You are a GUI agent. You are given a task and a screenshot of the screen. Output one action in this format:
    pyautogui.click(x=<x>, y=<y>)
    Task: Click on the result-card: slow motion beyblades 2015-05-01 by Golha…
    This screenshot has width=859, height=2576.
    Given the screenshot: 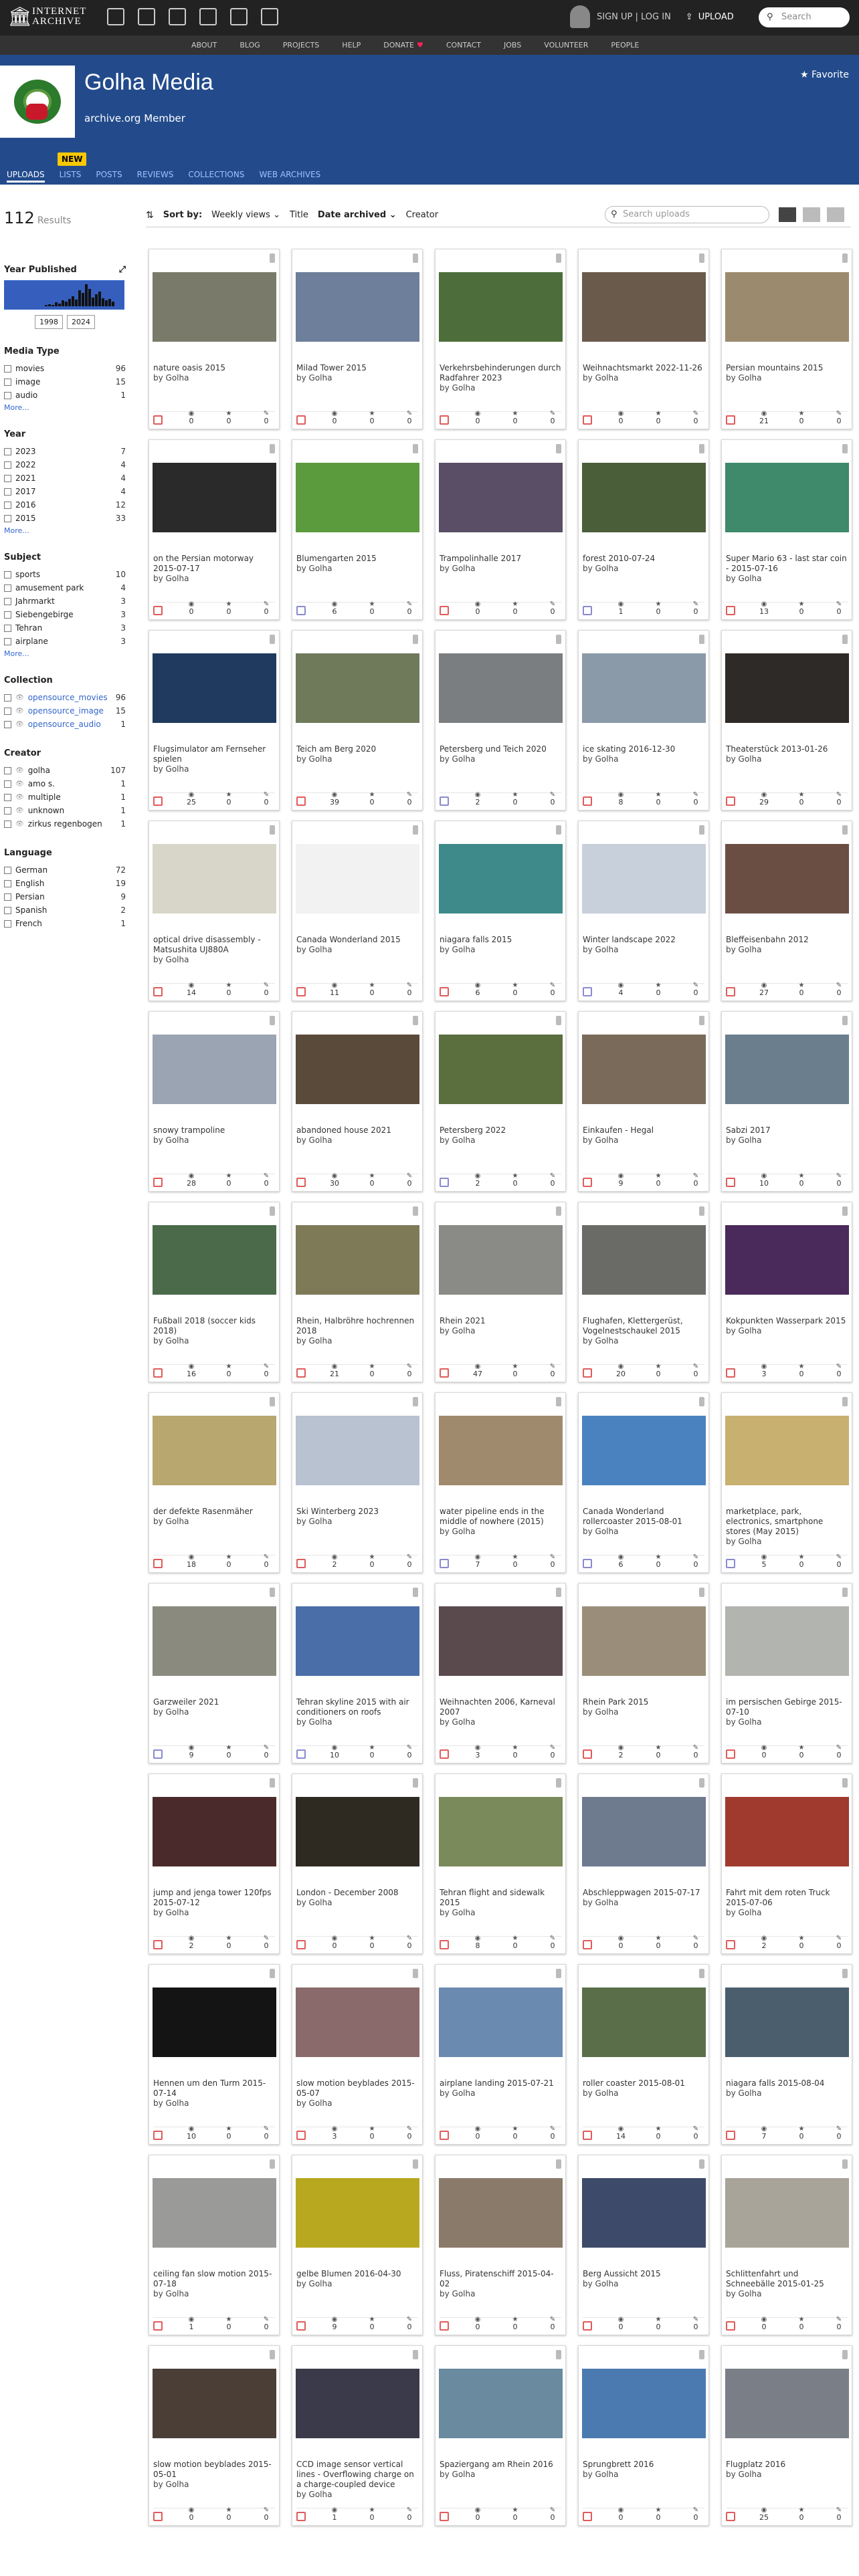 What is the action you would take?
    pyautogui.click(x=215, y=2435)
    